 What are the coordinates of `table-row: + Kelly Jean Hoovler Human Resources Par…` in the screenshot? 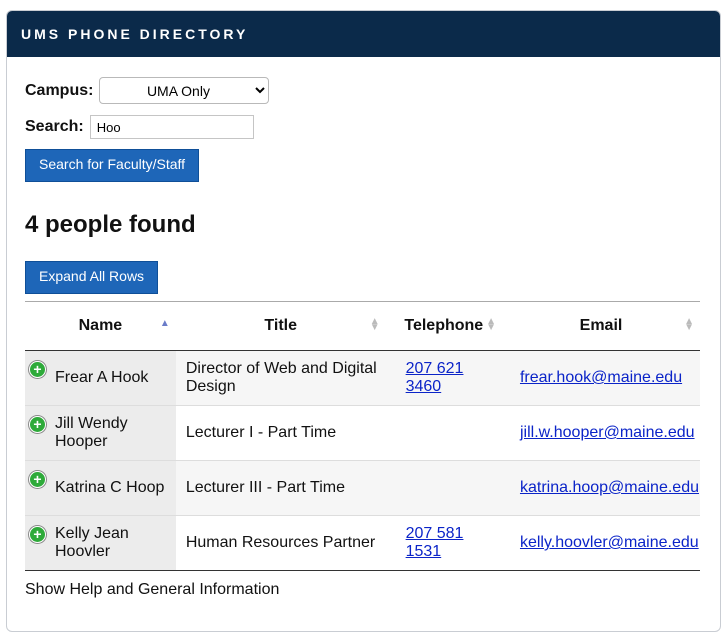 It's located at (362, 543).